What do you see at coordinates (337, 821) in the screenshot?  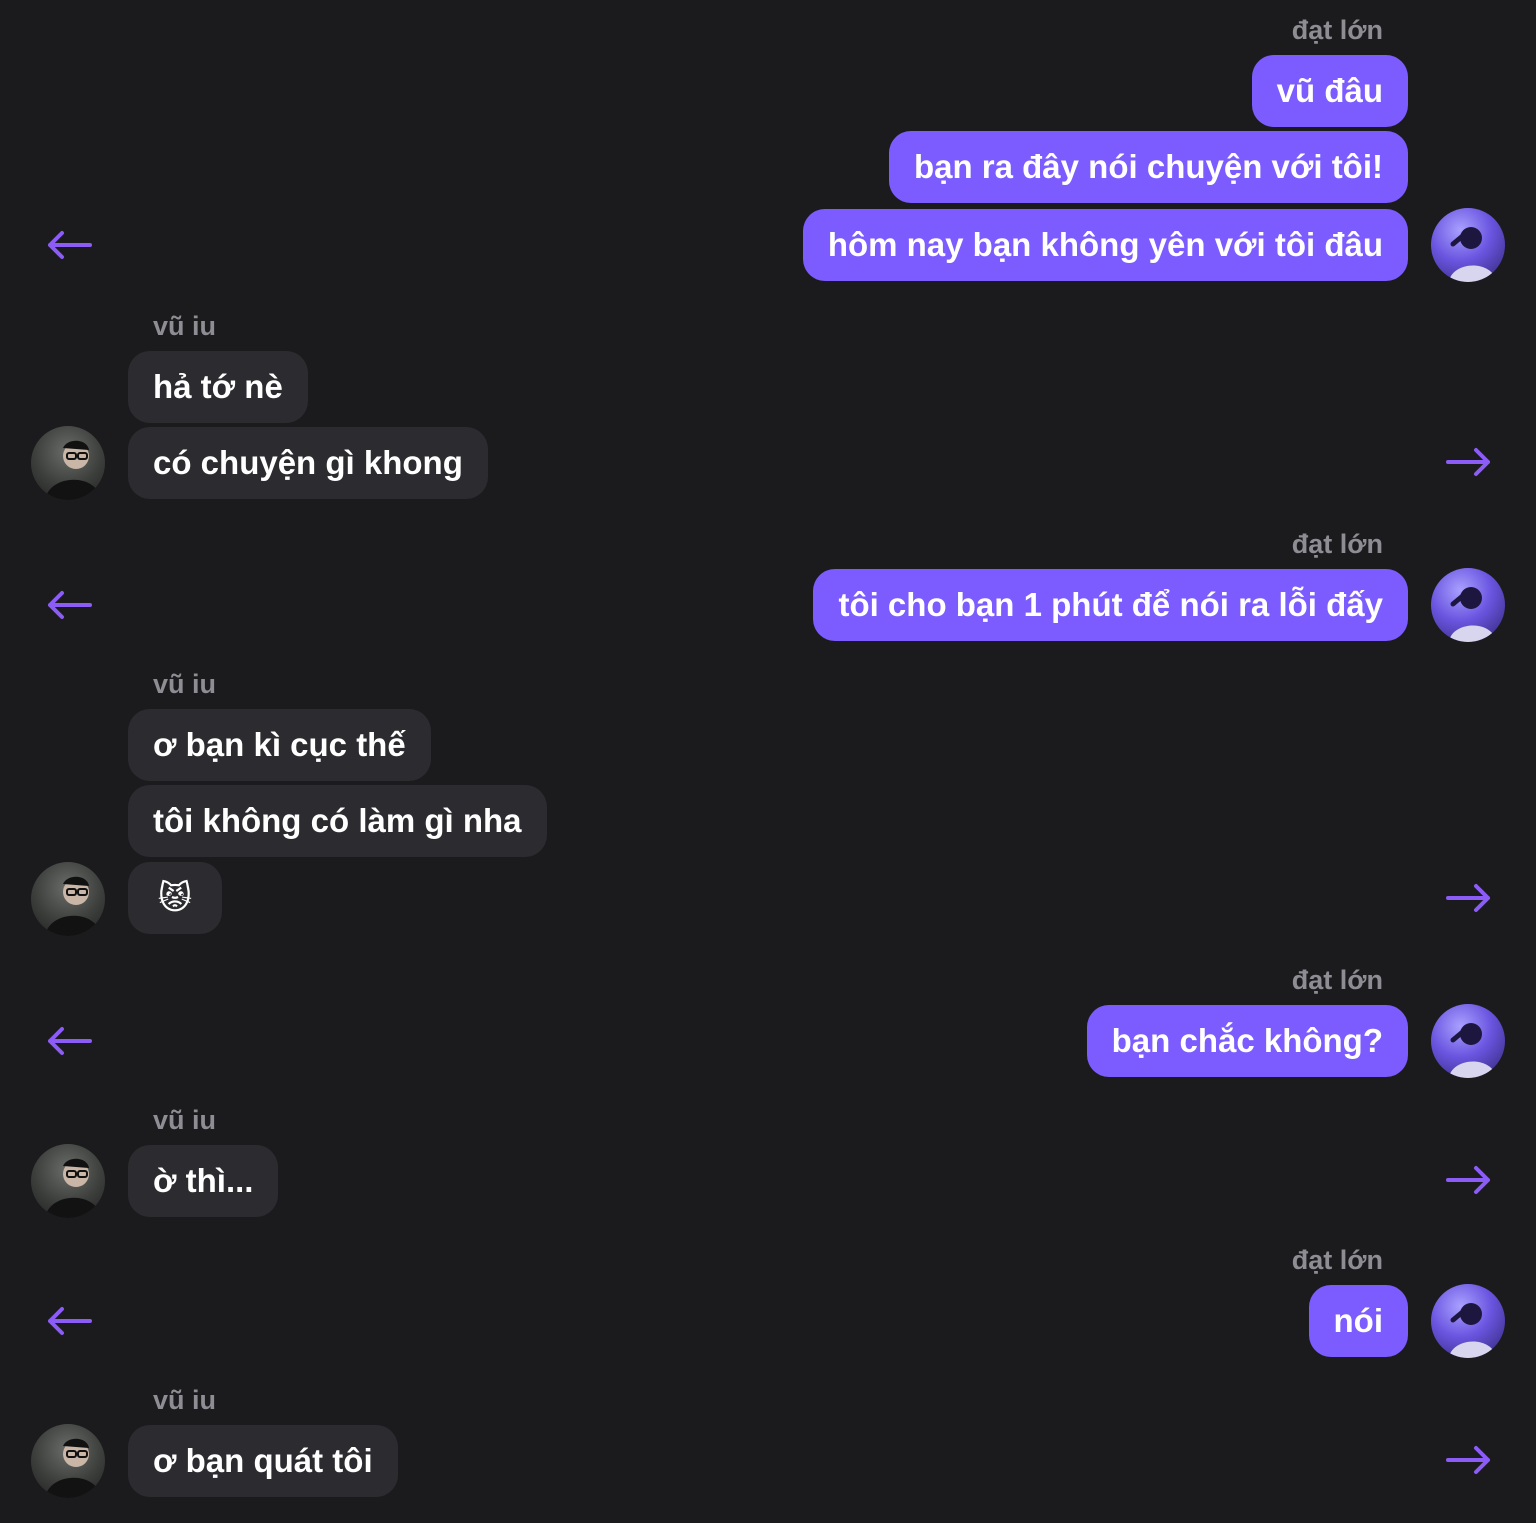 I see `message-bubble: tôi không có làm gì nha` at bounding box center [337, 821].